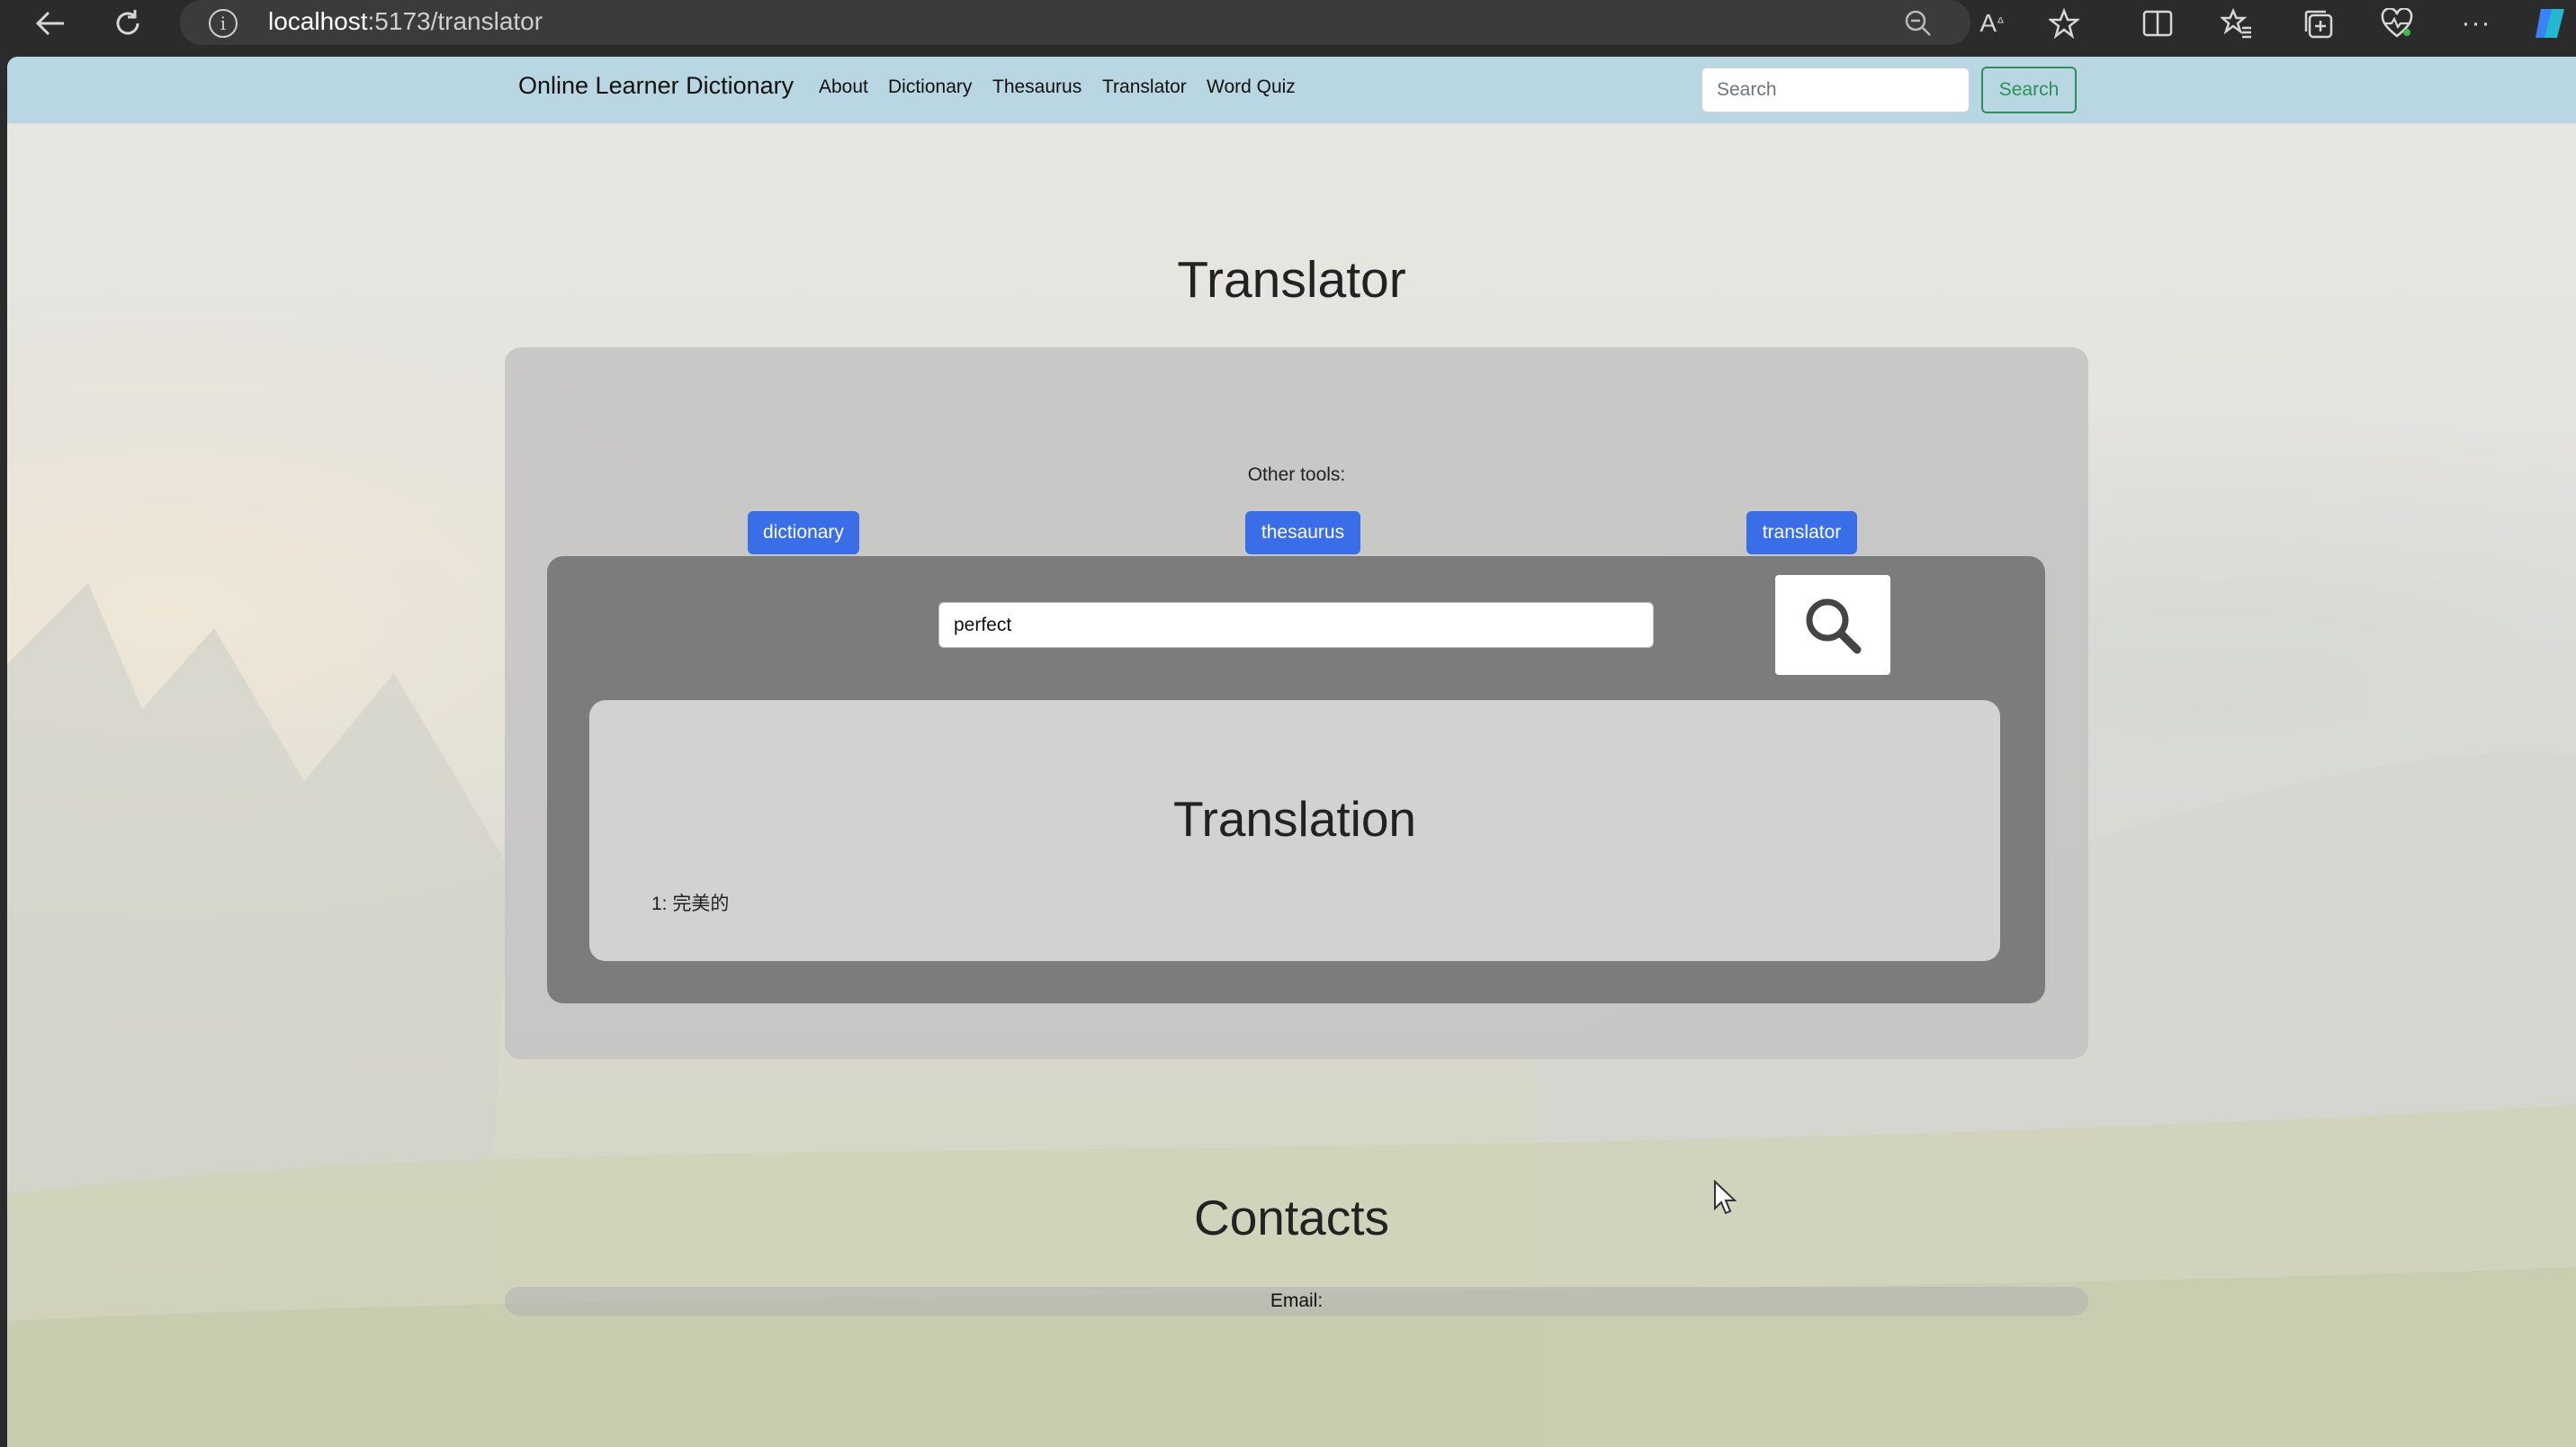 The image size is (2576, 1447). I want to click on back-icon, so click(50, 23).